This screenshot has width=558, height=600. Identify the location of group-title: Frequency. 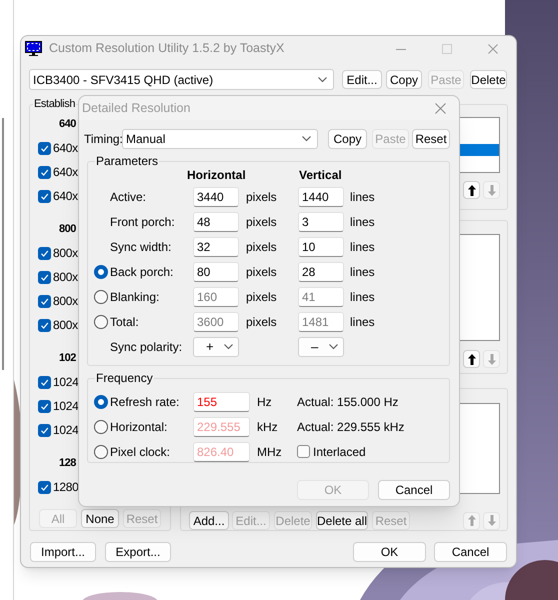
(124, 378).